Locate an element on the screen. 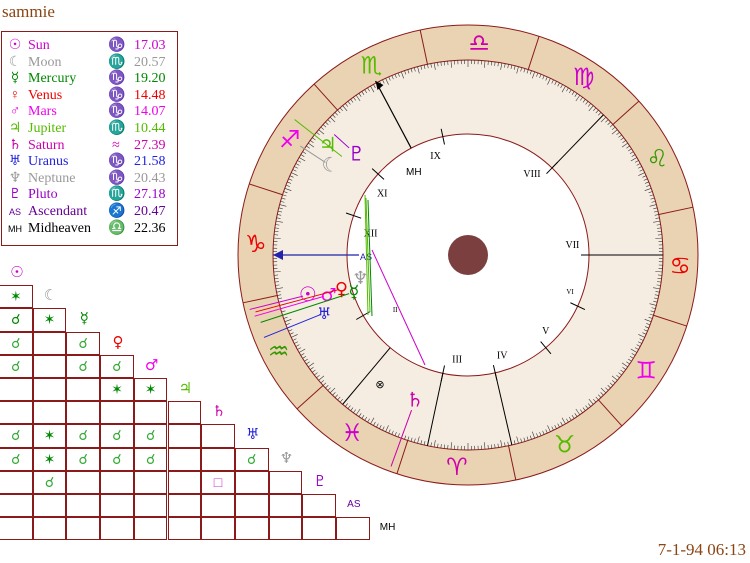 Image resolution: width=750 pixels, height=563 pixels. zodiac-sign-icon: ♐ is located at coordinates (290, 139).